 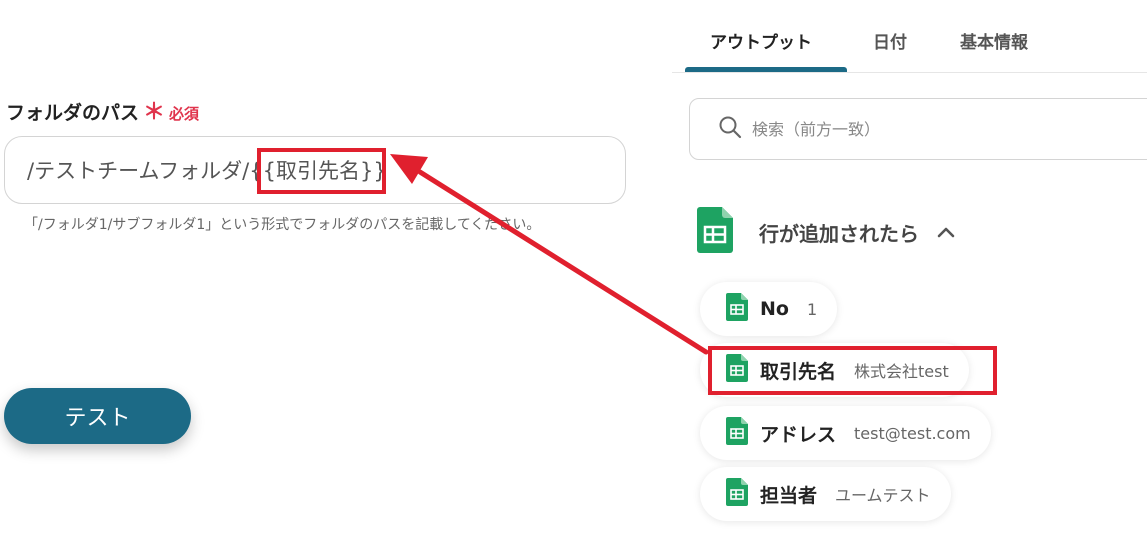 I want to click on output-item-address: アドレス test@test.com, so click(x=845, y=433).